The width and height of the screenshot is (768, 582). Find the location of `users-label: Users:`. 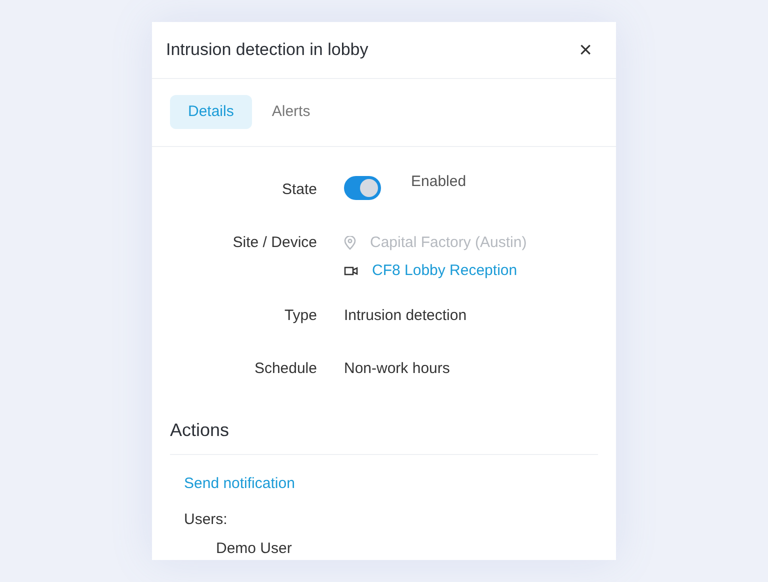

users-label: Users: is located at coordinates (206, 520).